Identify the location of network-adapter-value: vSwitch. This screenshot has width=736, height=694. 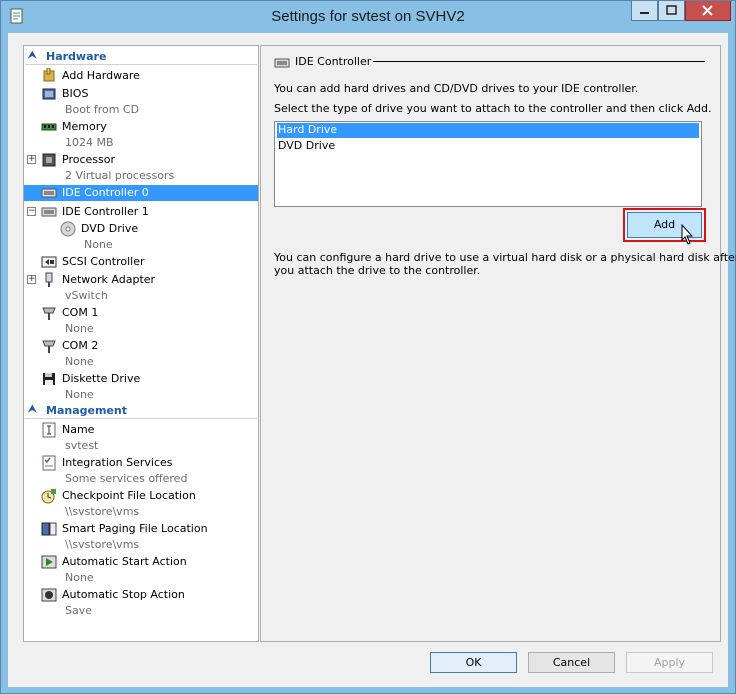
(86, 295).